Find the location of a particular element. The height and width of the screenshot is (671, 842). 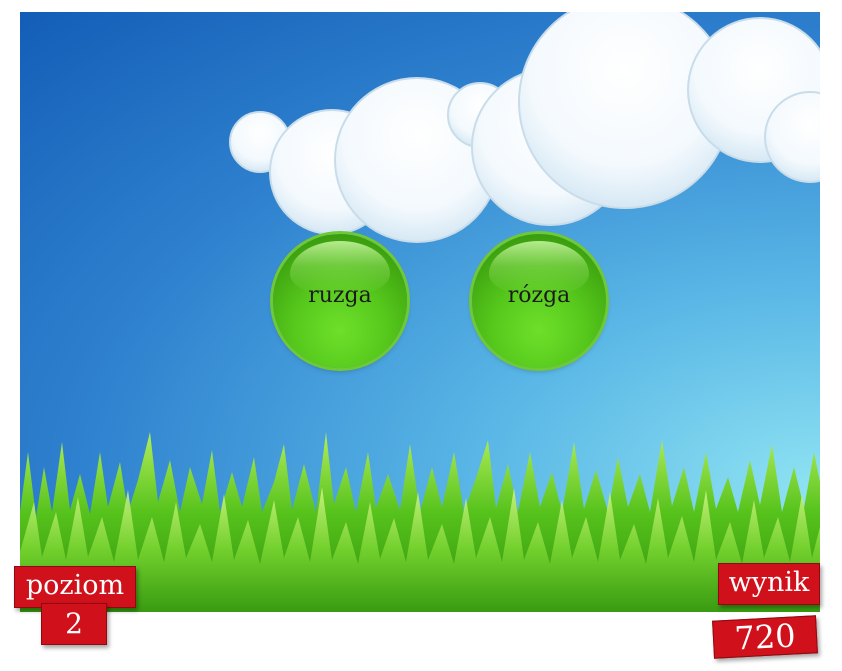

answer-button-2: rózga is located at coordinates (539, 301).